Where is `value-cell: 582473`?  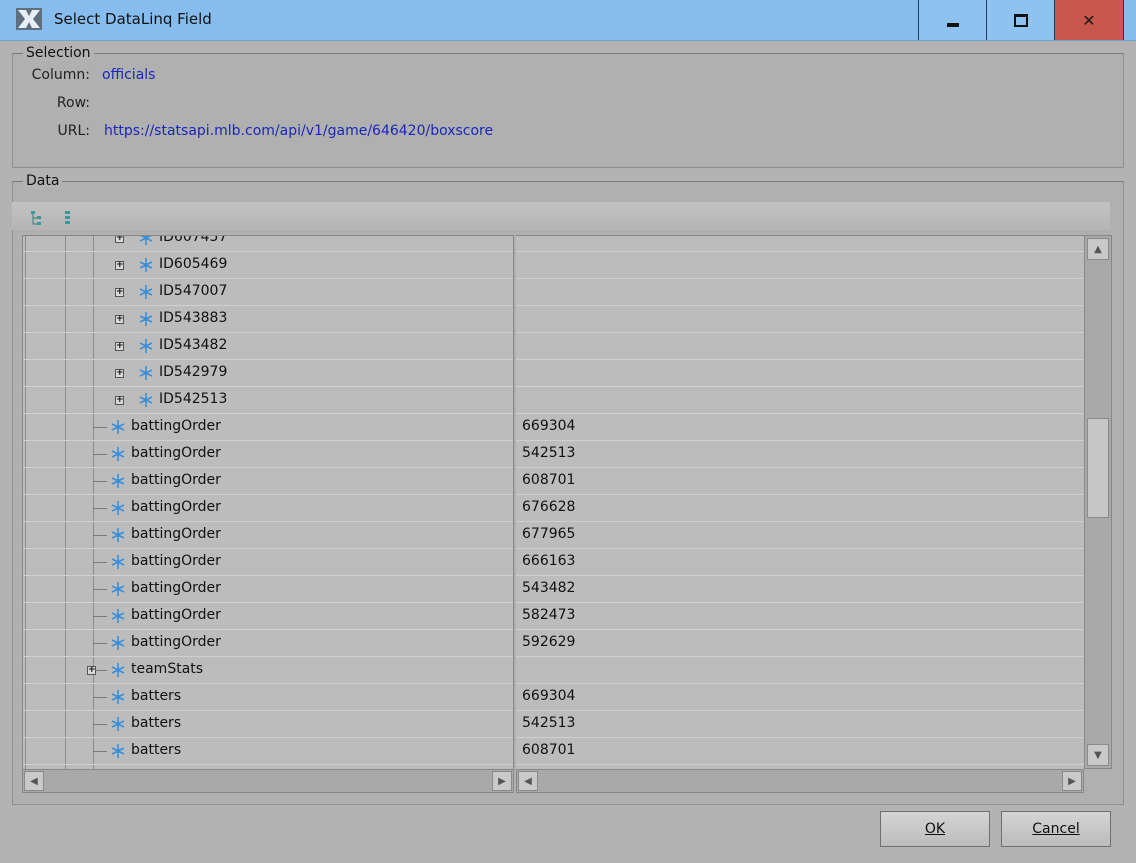 value-cell: 582473 is located at coordinates (549, 615).